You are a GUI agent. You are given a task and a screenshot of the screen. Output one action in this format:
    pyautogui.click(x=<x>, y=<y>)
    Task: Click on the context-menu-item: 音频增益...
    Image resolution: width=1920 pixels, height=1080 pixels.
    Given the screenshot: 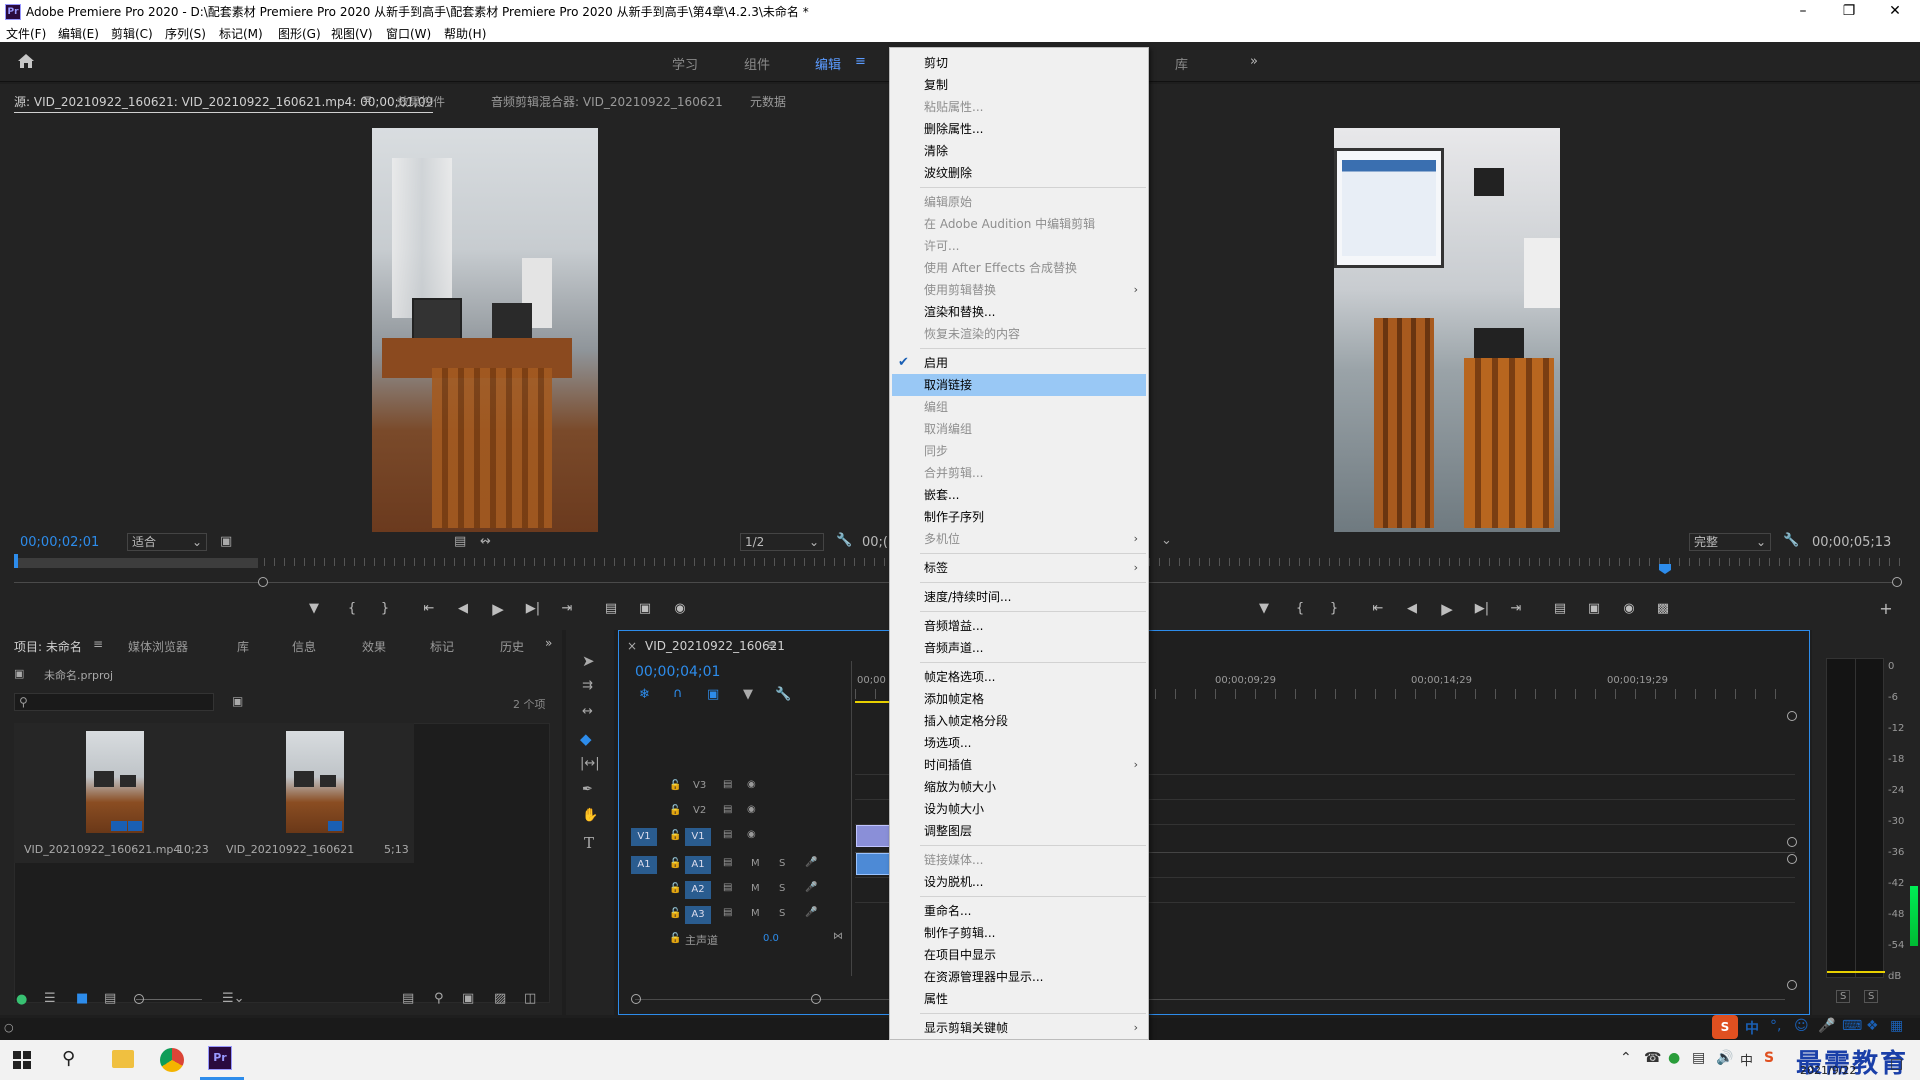 What is the action you would take?
    pyautogui.click(x=1019, y=626)
    